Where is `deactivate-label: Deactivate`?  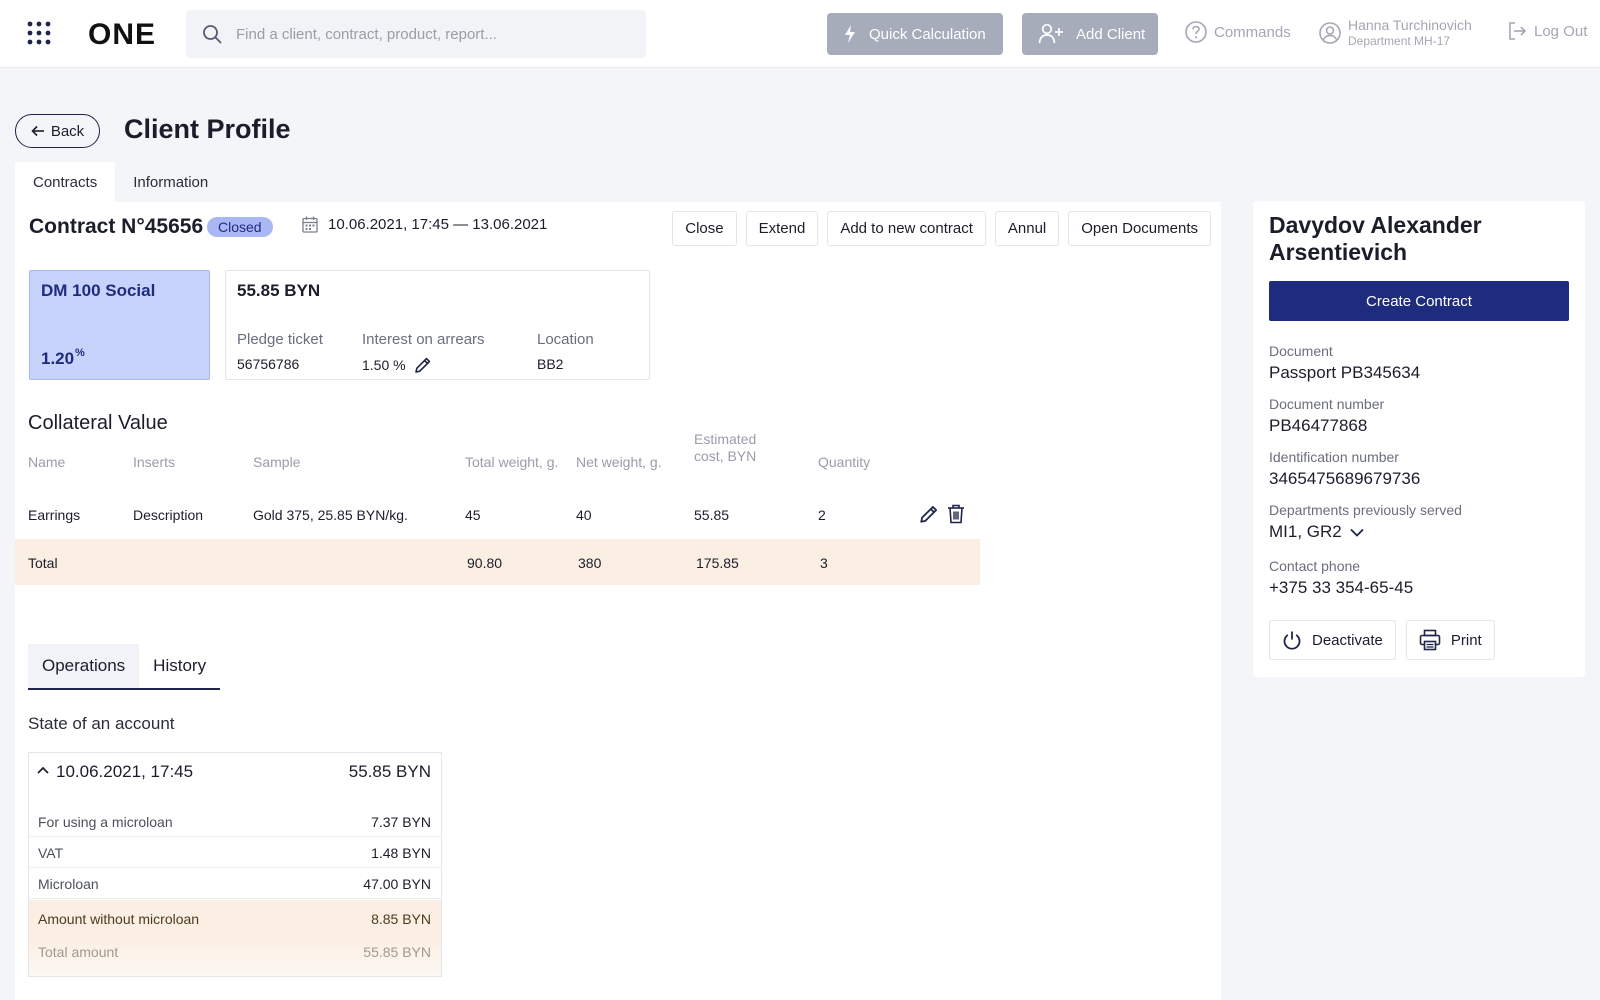 deactivate-label: Deactivate is located at coordinates (1347, 640).